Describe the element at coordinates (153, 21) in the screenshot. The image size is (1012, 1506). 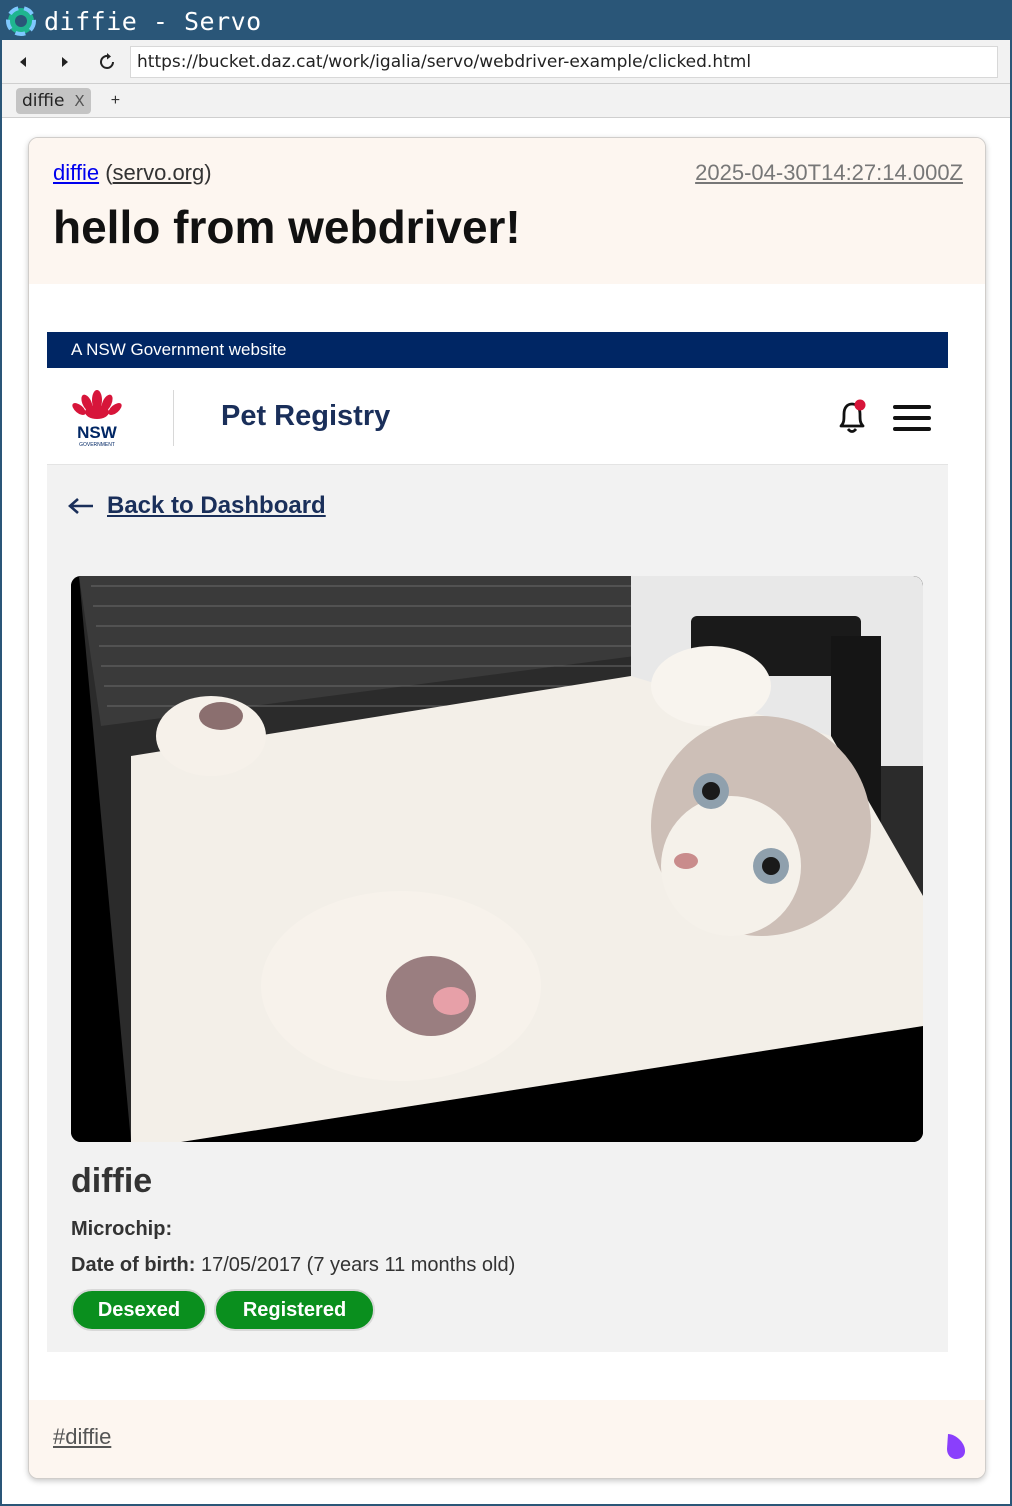
I see `window-title: diffie - Servo` at that location.